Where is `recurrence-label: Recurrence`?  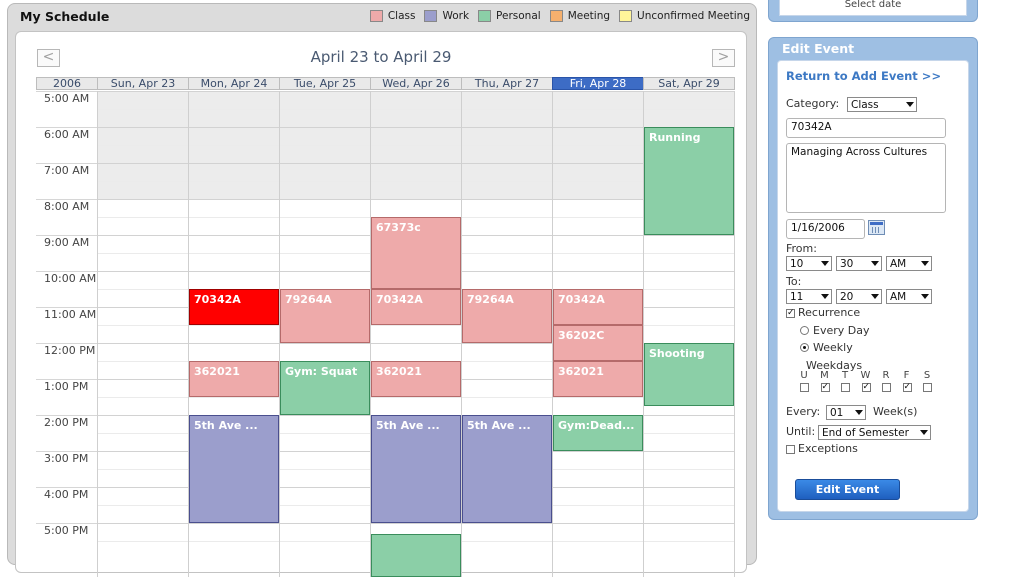 recurrence-label: Recurrence is located at coordinates (829, 312).